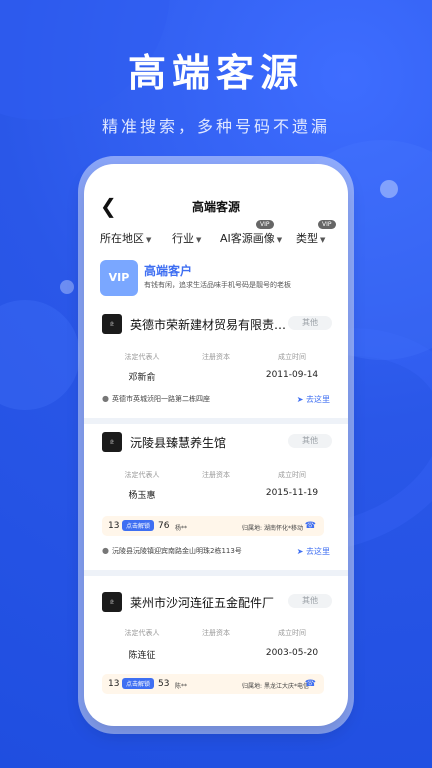  I want to click on company-name: 莱州市沙河连征五金配件厂, so click(202, 603).